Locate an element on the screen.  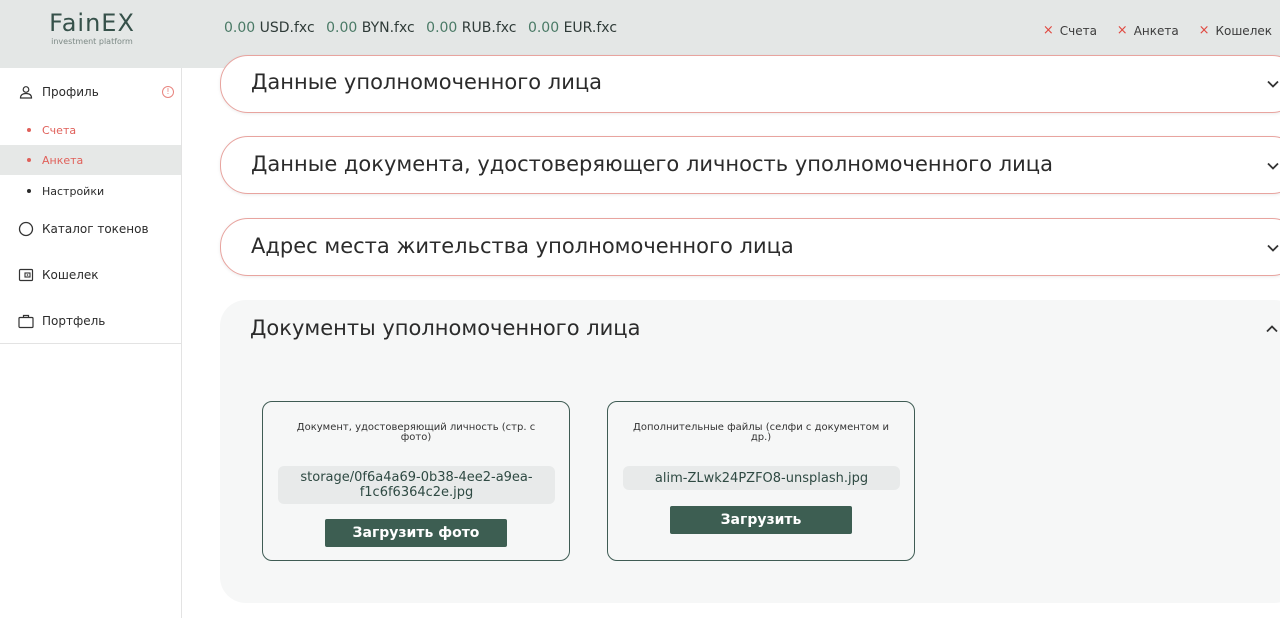
uploaded-file-name: alim-ZLwk24PZFO8-unsplash.jpg is located at coordinates (761, 478).